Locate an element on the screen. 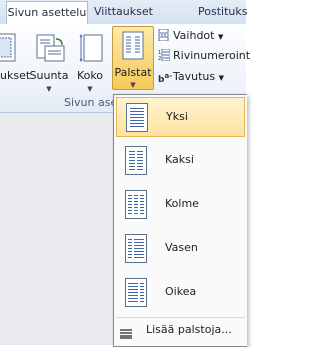  orientation-label: Suunta is located at coordinates (49, 75).